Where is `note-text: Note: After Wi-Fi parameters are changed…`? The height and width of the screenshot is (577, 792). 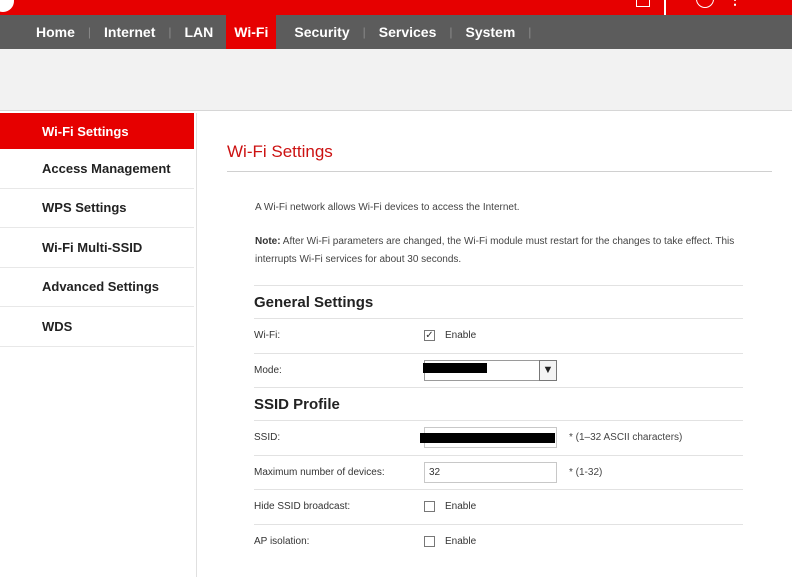 note-text: Note: After Wi-Fi parameters are changed… is located at coordinates (505, 251).